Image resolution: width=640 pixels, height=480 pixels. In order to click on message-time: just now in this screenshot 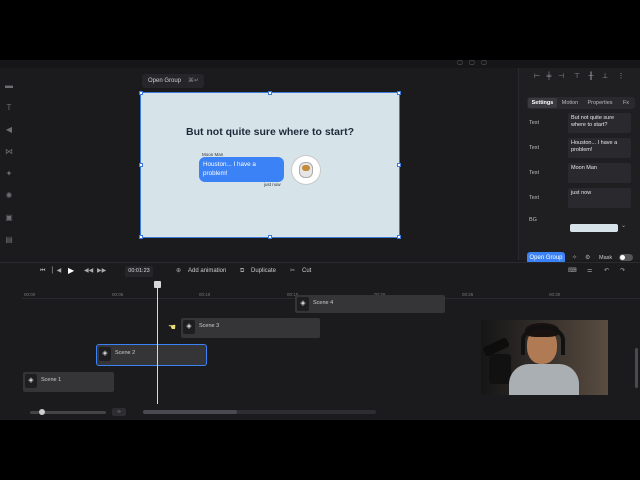, I will do `click(272, 184)`.